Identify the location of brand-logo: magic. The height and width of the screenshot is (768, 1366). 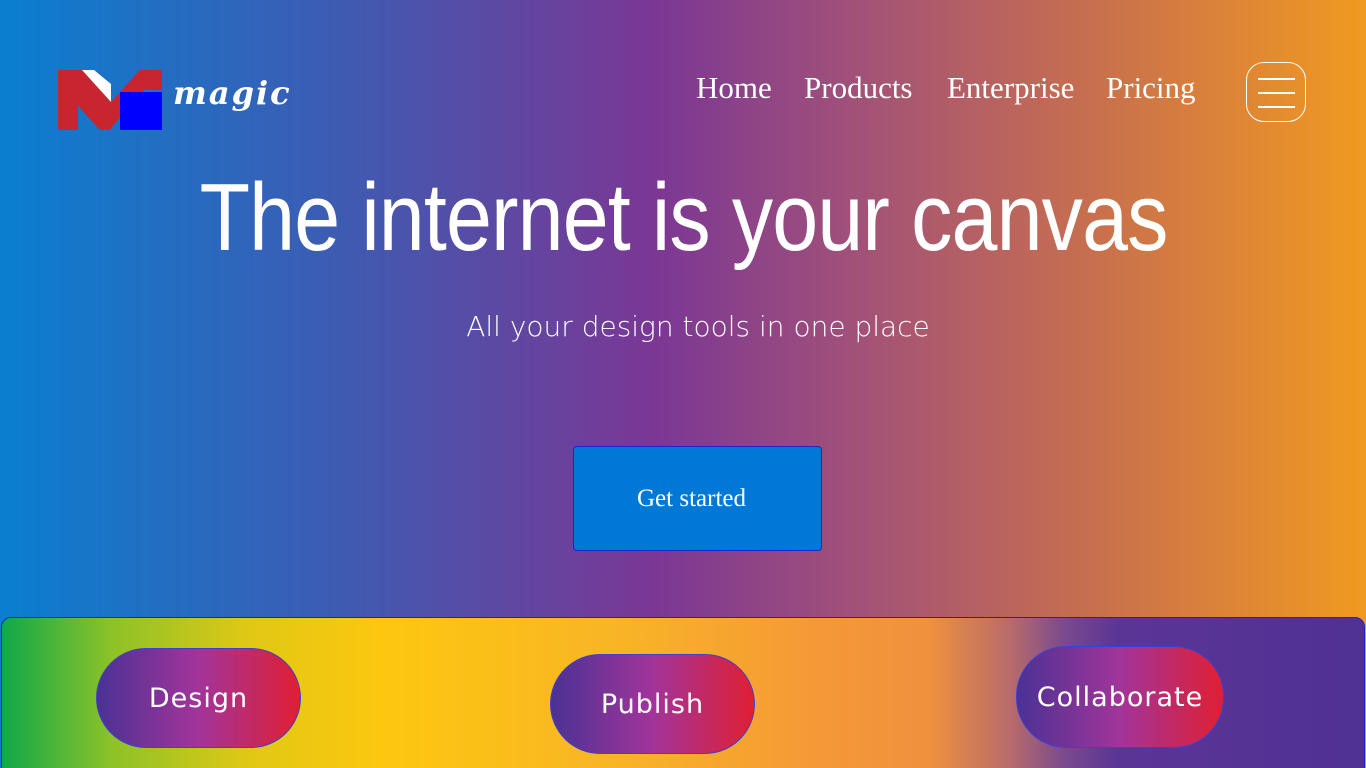
(178, 101).